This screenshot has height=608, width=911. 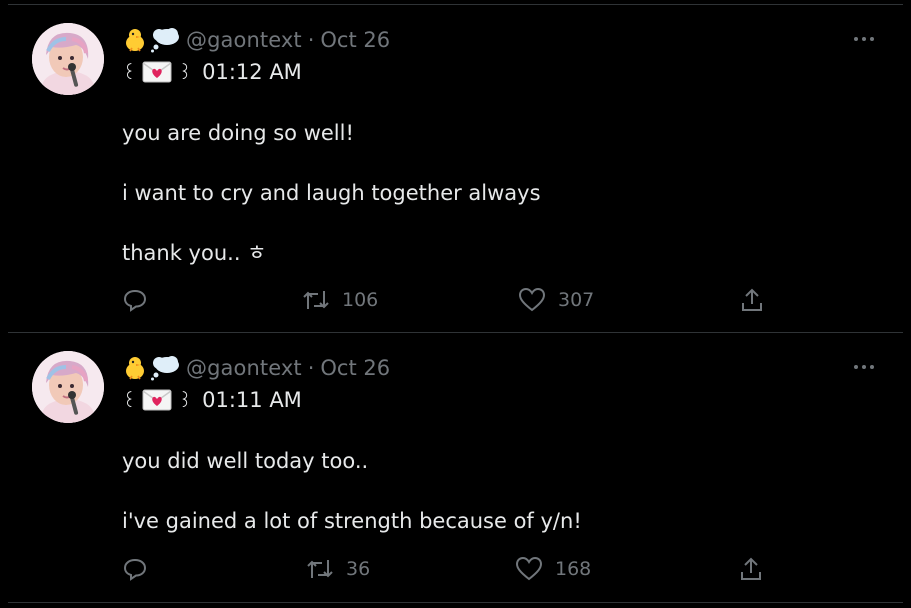 I want to click on retweet-count: 106, so click(x=360, y=300).